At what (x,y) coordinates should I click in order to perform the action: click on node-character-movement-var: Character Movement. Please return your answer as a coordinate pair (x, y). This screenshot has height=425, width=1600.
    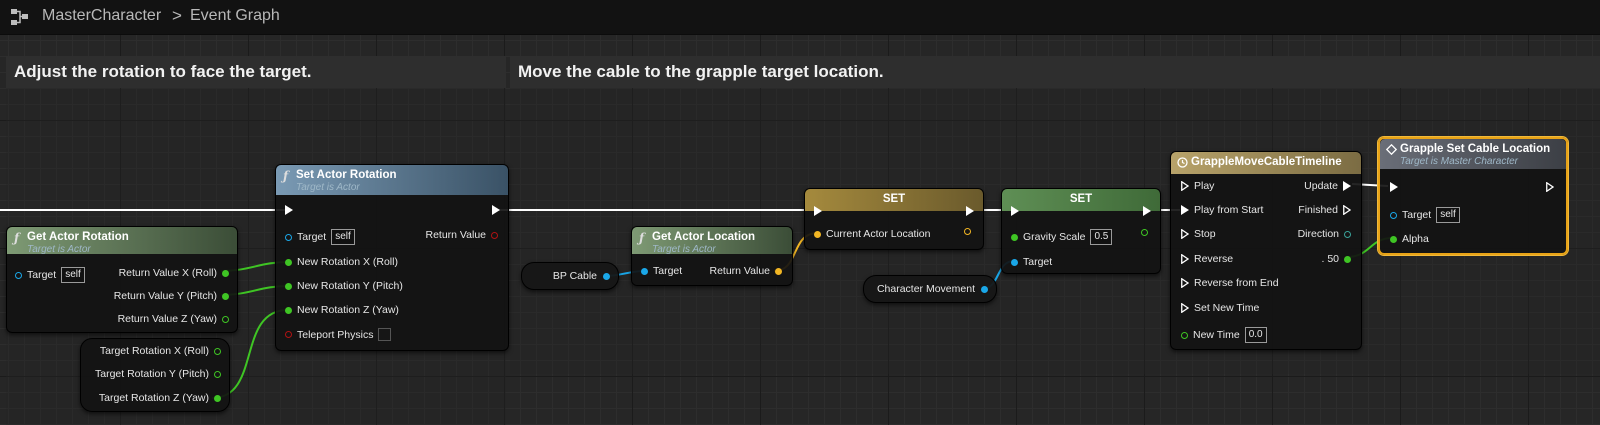
    Looking at the image, I should click on (930, 289).